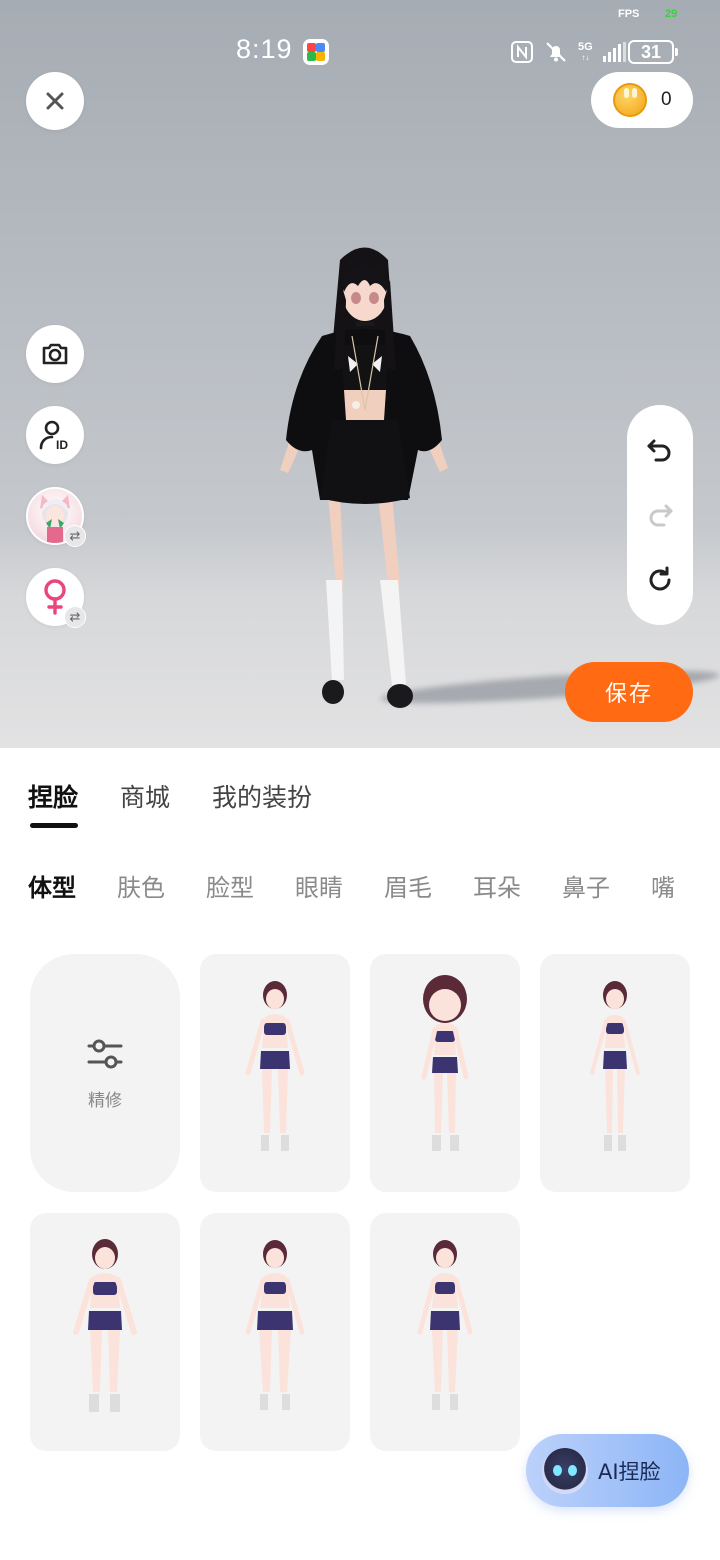 Image resolution: width=720 pixels, height=1560 pixels. Describe the element at coordinates (629, 1471) in the screenshot. I see `ai-face-label: AI捏脸` at that location.